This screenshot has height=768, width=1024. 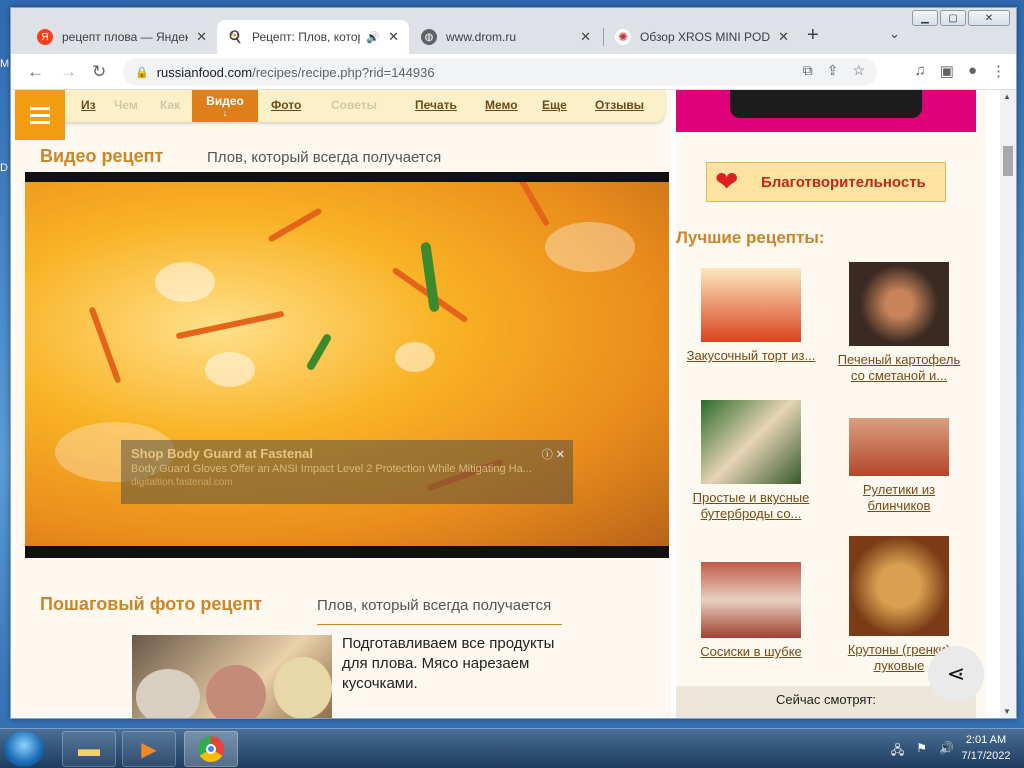 What do you see at coordinates (40, 115) in the screenshot?
I see `hamburger-menu-icon` at bounding box center [40, 115].